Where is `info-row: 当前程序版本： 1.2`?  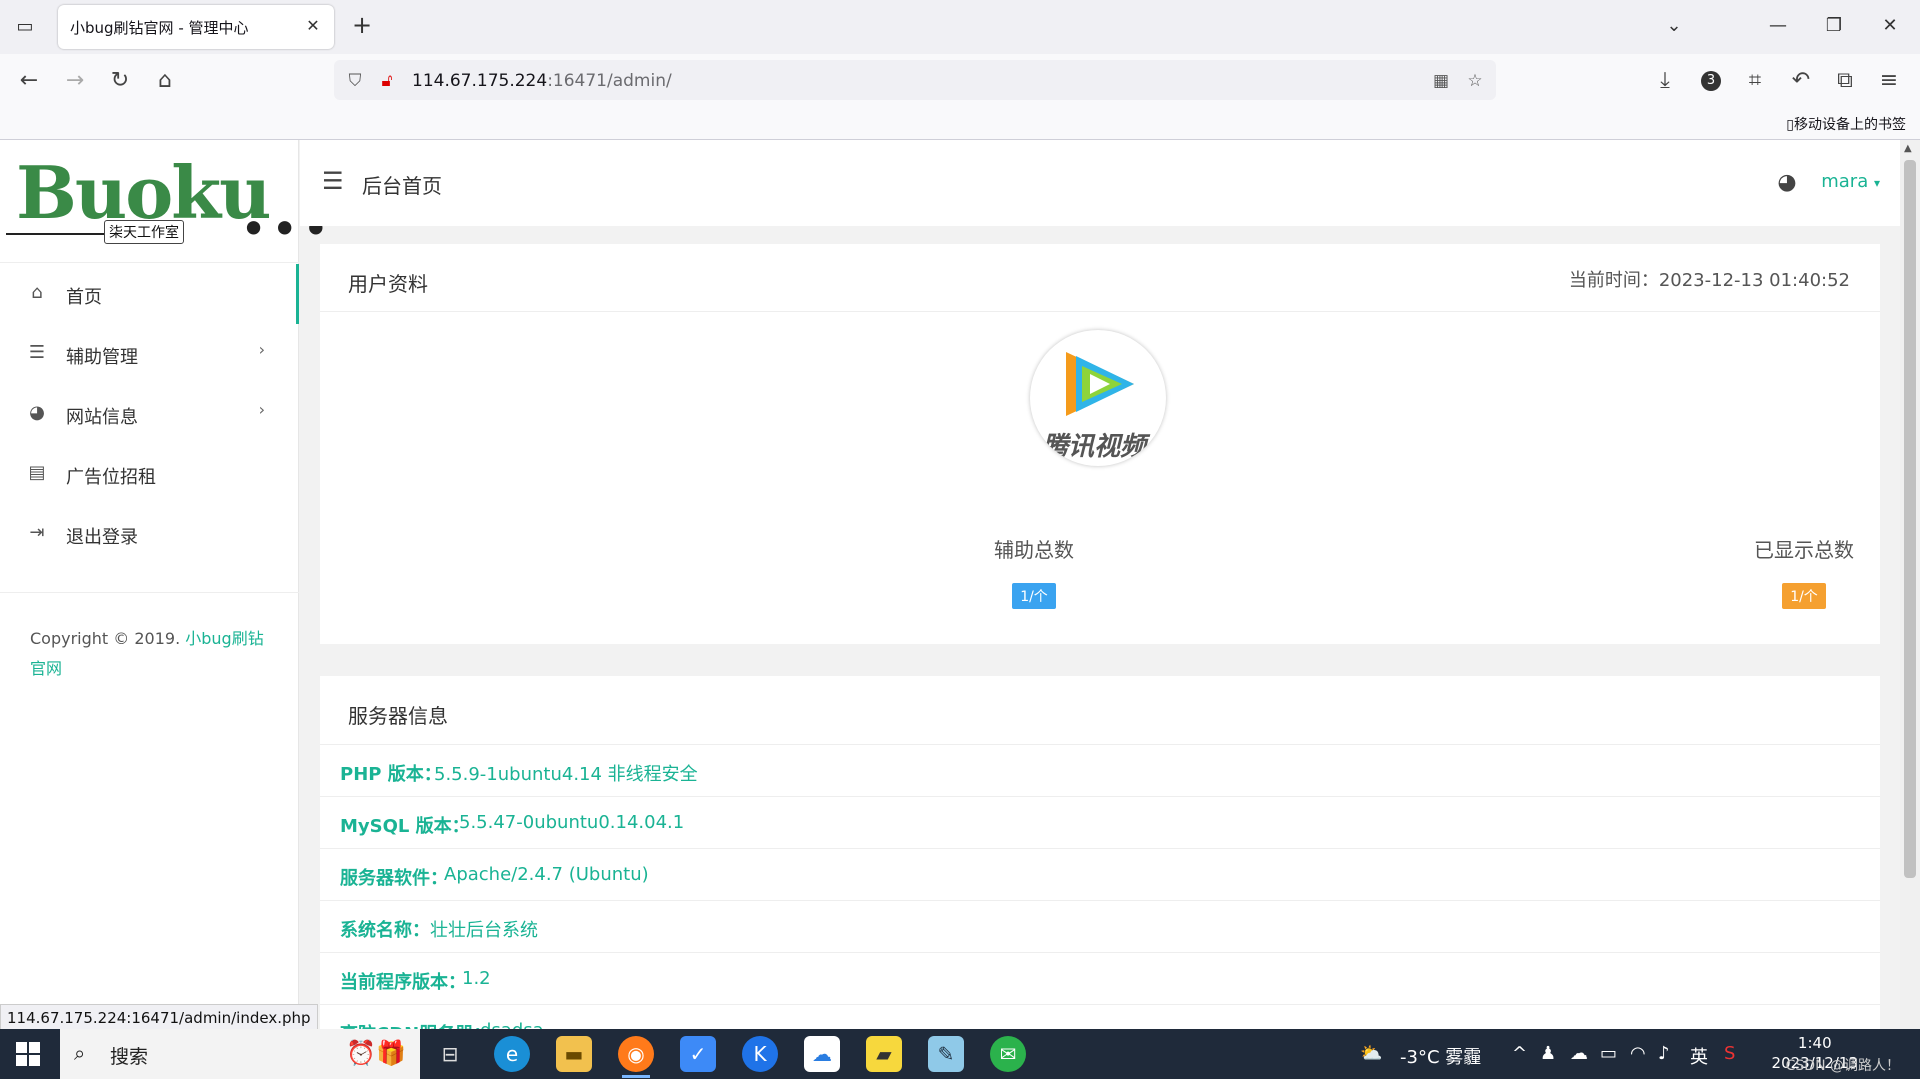
info-row: 当前程序版本： 1.2 is located at coordinates (1100, 978).